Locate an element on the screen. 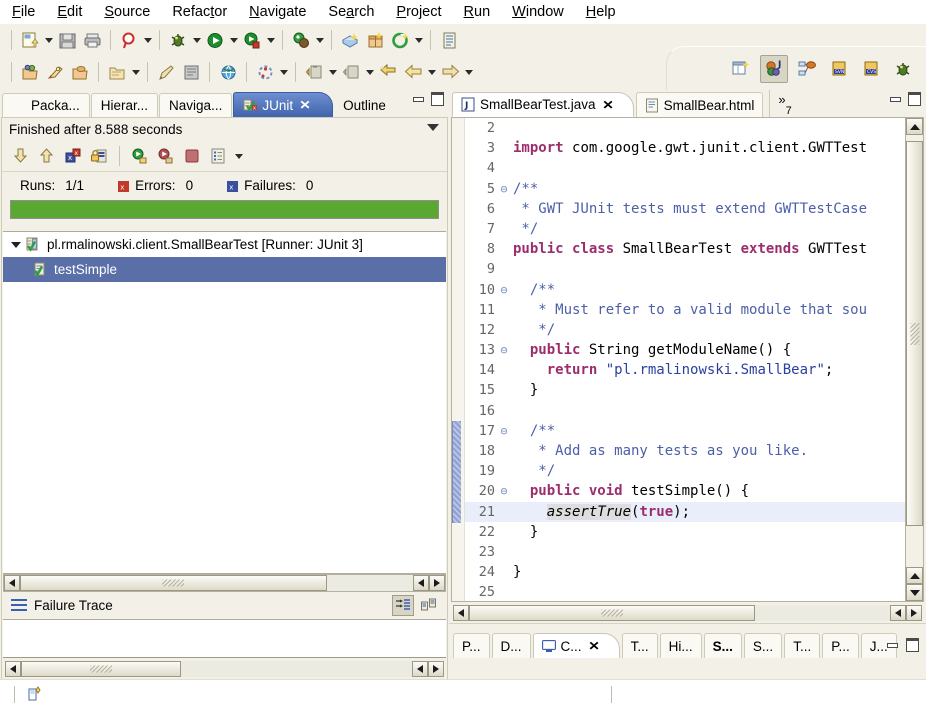 Image resolution: width=926 pixels, height=709 pixels. open-perspective-icon is located at coordinates (741, 69).